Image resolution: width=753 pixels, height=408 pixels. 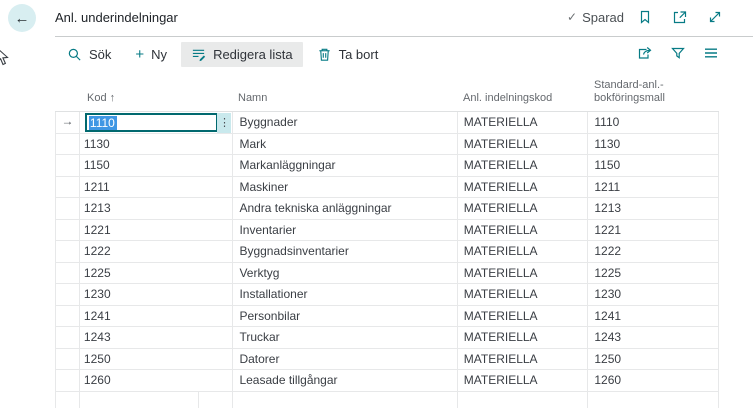 What do you see at coordinates (652, 208) in the screenshot?
I see `bokforingsmall-cell: 1213` at bounding box center [652, 208].